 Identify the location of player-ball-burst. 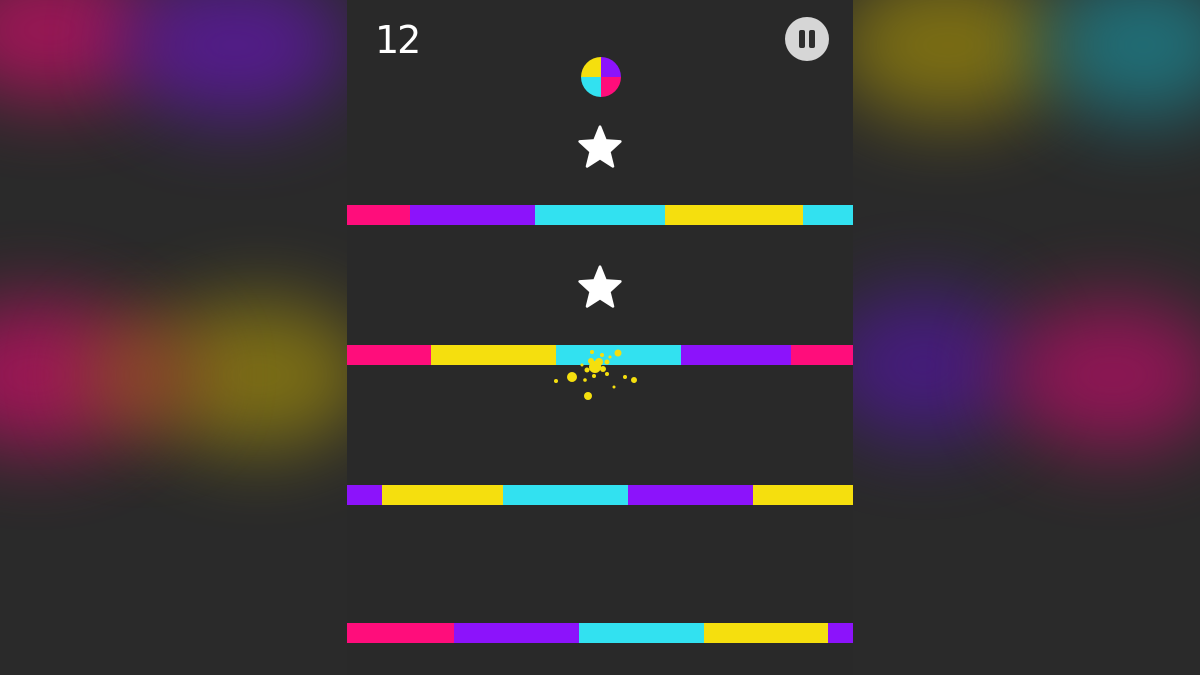
(595, 374).